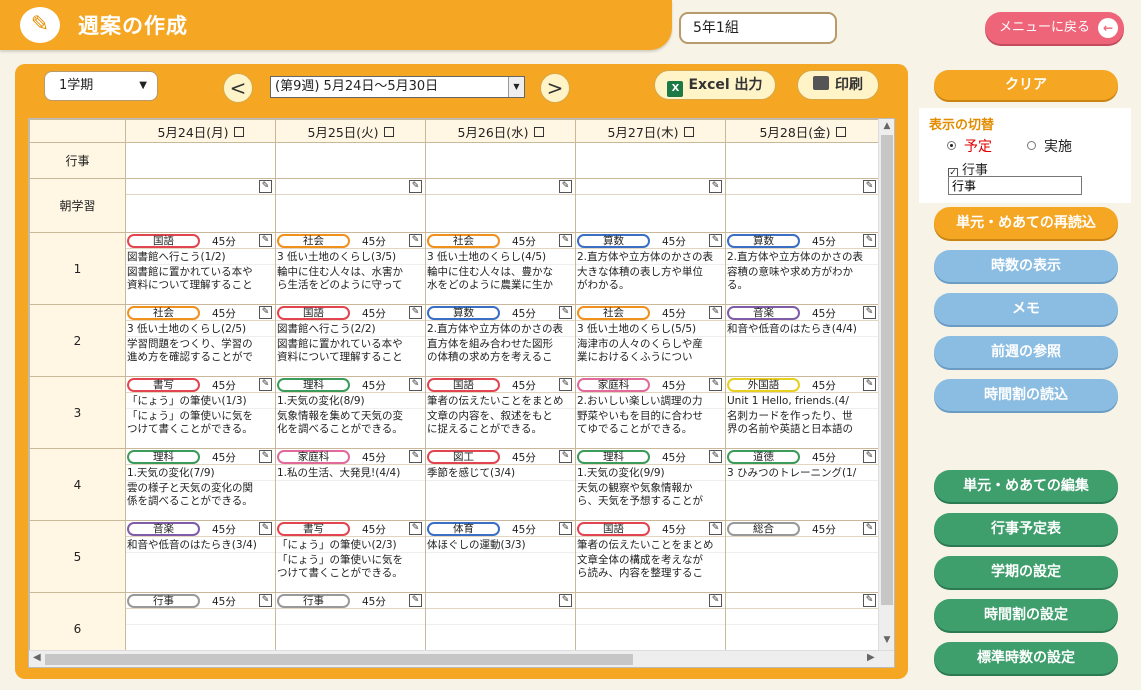 This screenshot has height=690, width=1141. What do you see at coordinates (397, 87) in the screenshot?
I see `week-select: (第9週) 5月24日〜5月30日 ▼` at bounding box center [397, 87].